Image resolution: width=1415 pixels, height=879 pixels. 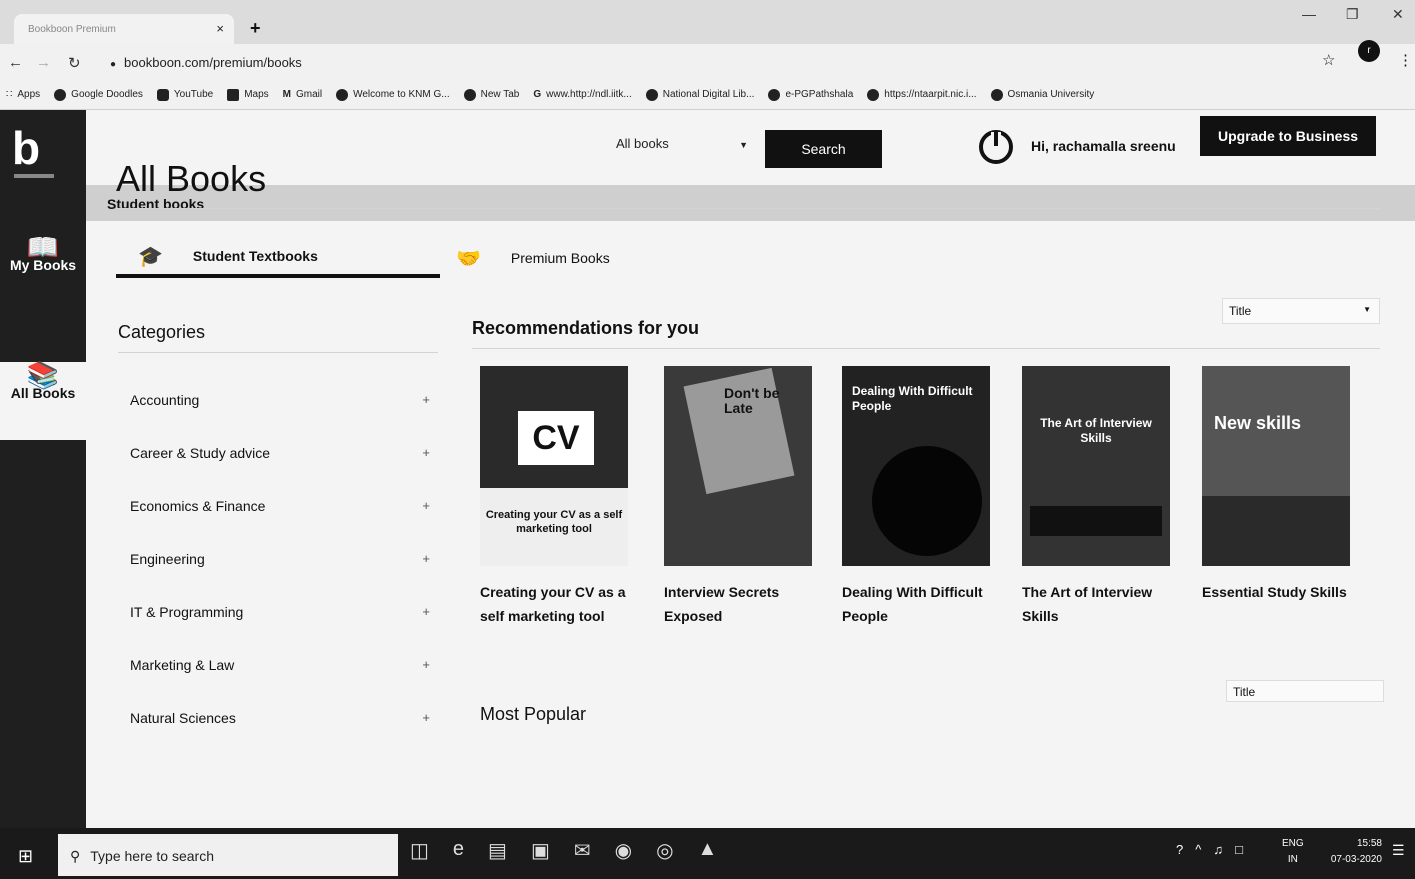 I want to click on close-window-icon: ✕, so click(x=1398, y=14).